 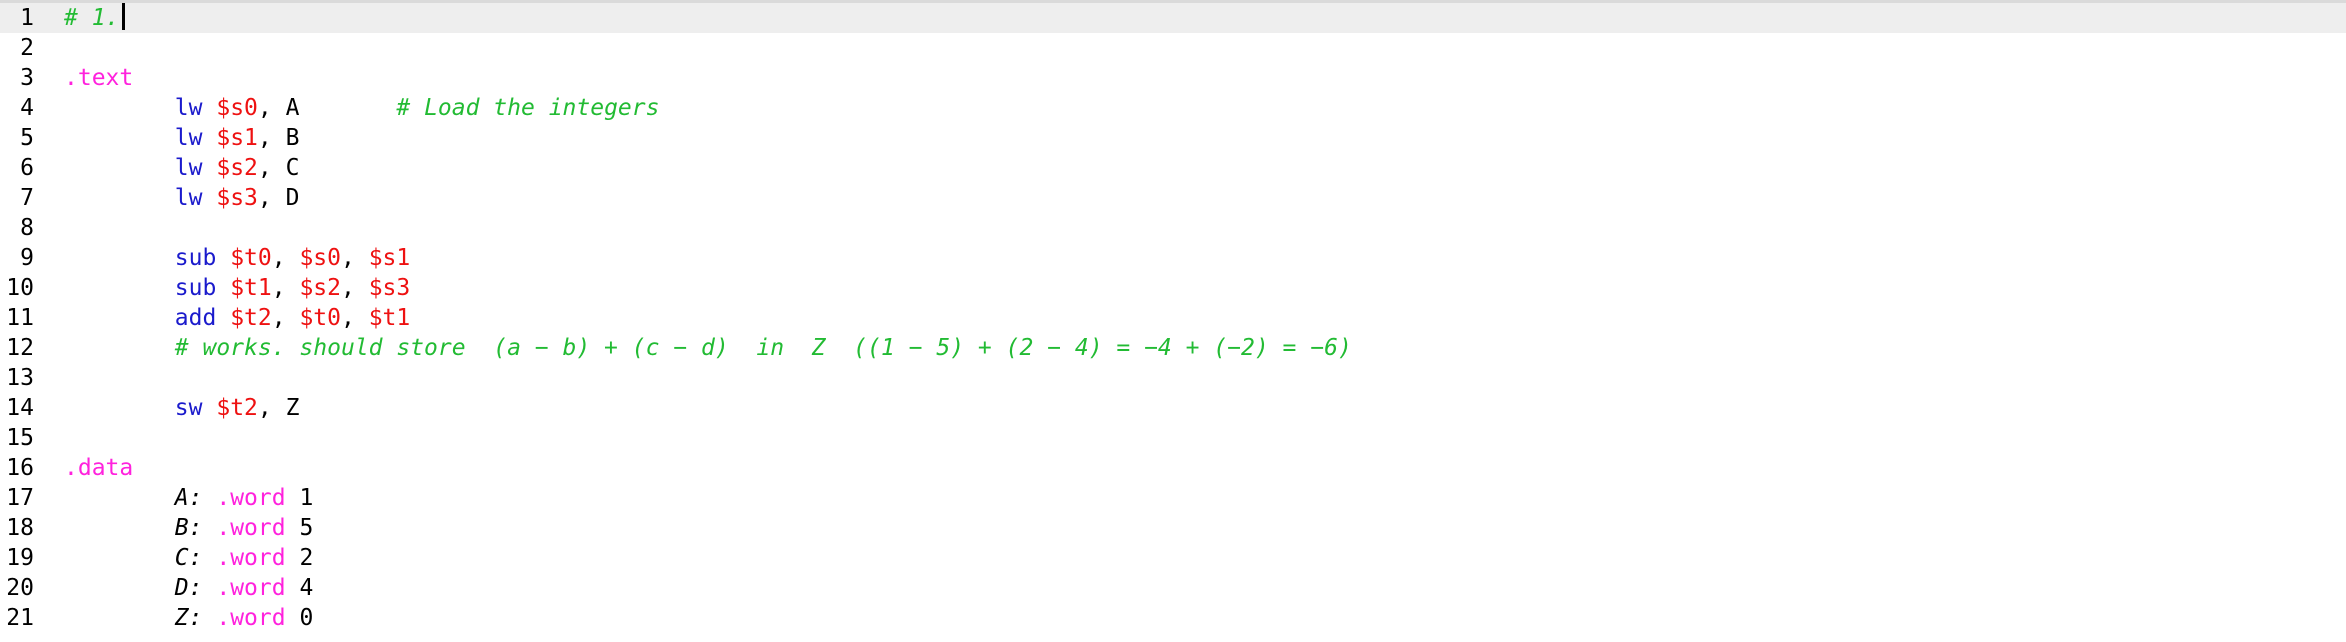 What do you see at coordinates (1173, 498) in the screenshot?
I see `code-line: 17 A: .word 1` at bounding box center [1173, 498].